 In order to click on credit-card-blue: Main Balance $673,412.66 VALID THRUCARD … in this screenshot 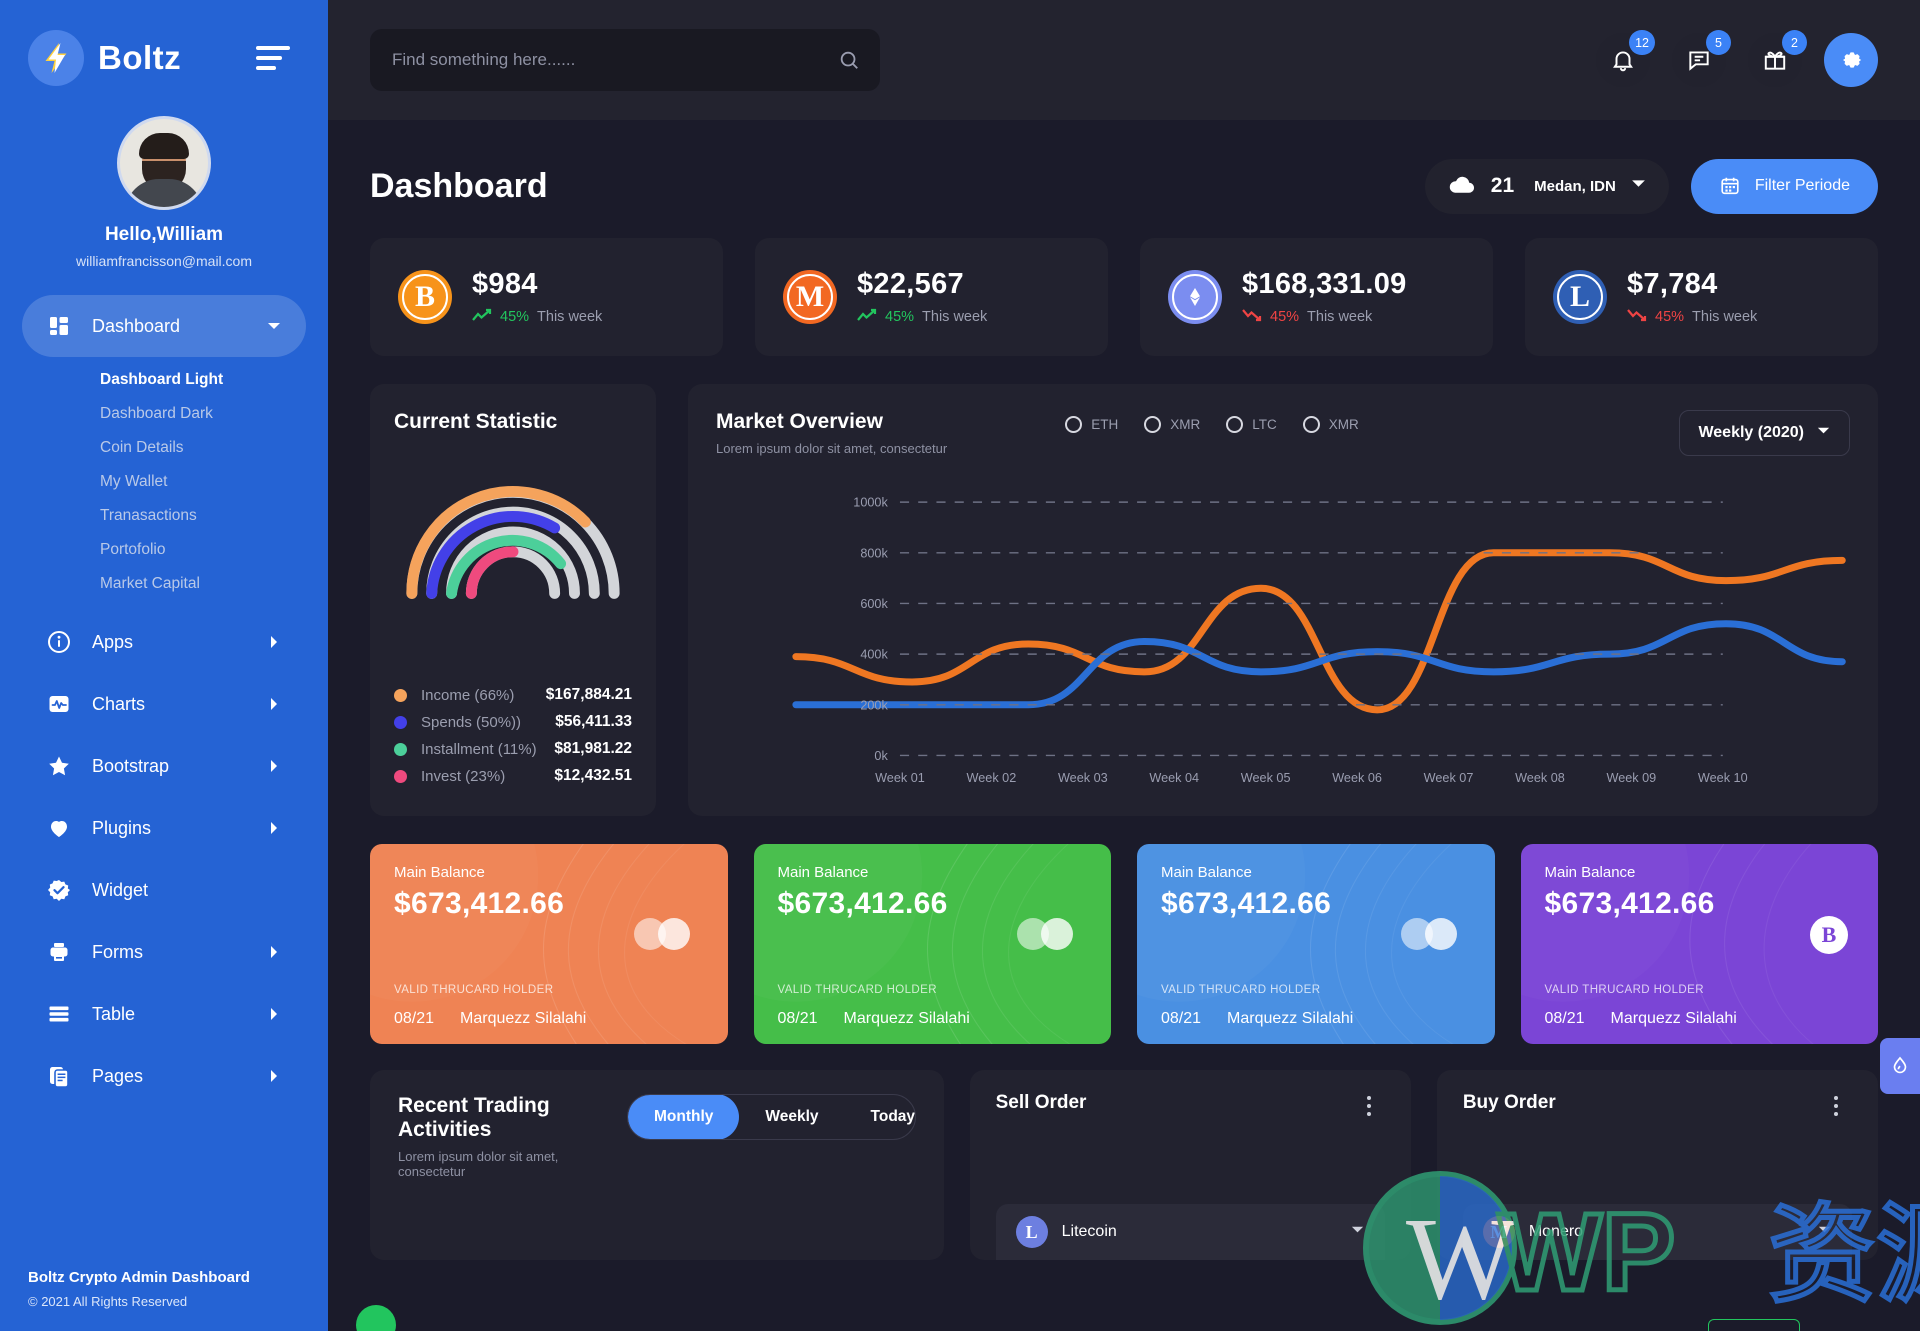, I will do `click(1316, 944)`.